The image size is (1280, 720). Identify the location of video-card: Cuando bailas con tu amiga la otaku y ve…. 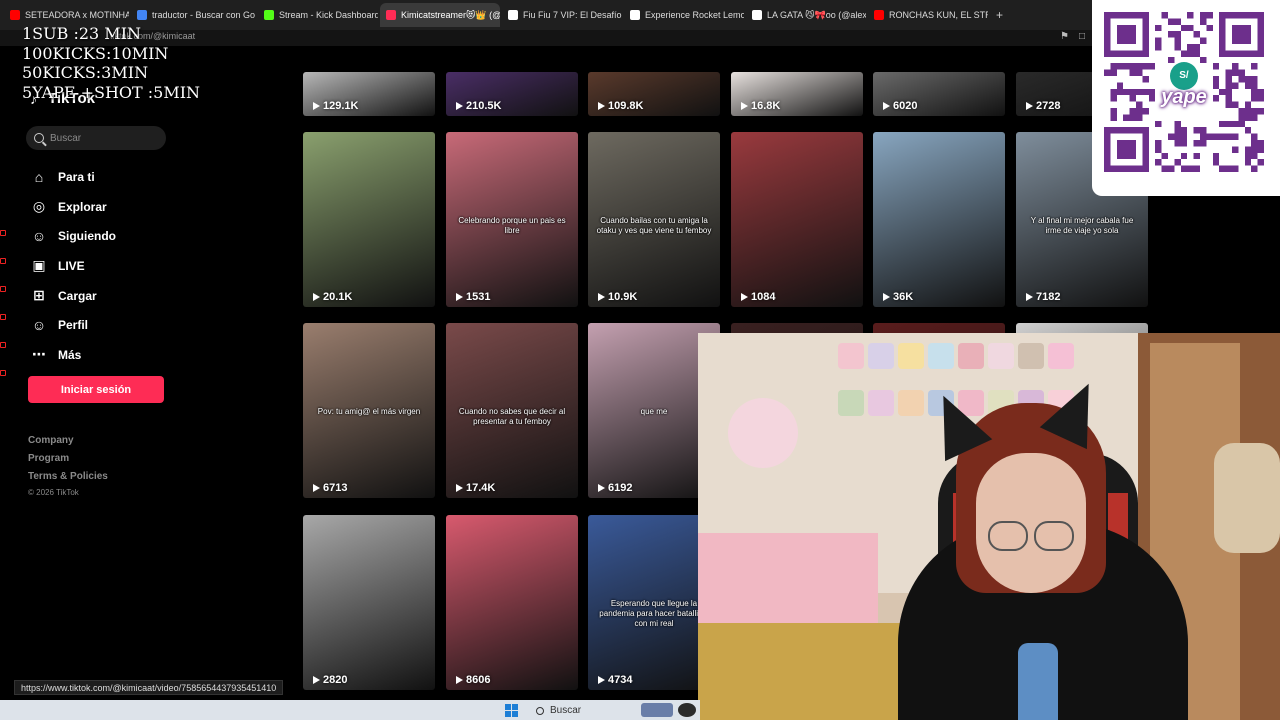
(654, 219).